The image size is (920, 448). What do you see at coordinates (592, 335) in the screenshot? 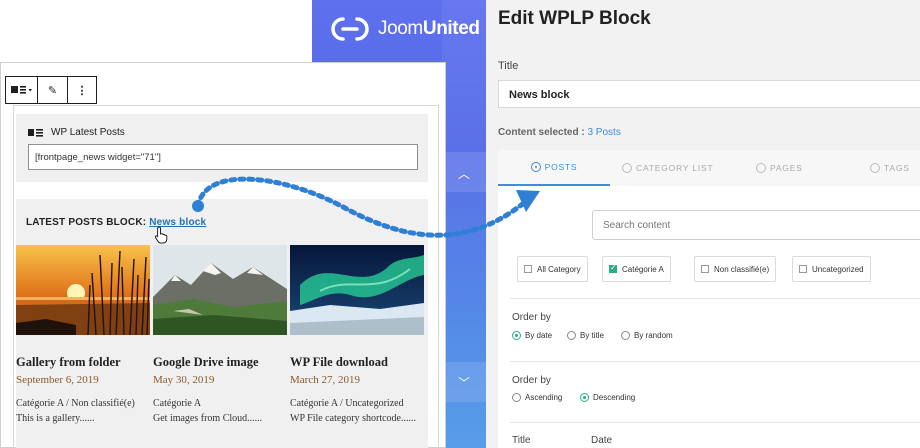
I see `radio-label: By title` at bounding box center [592, 335].